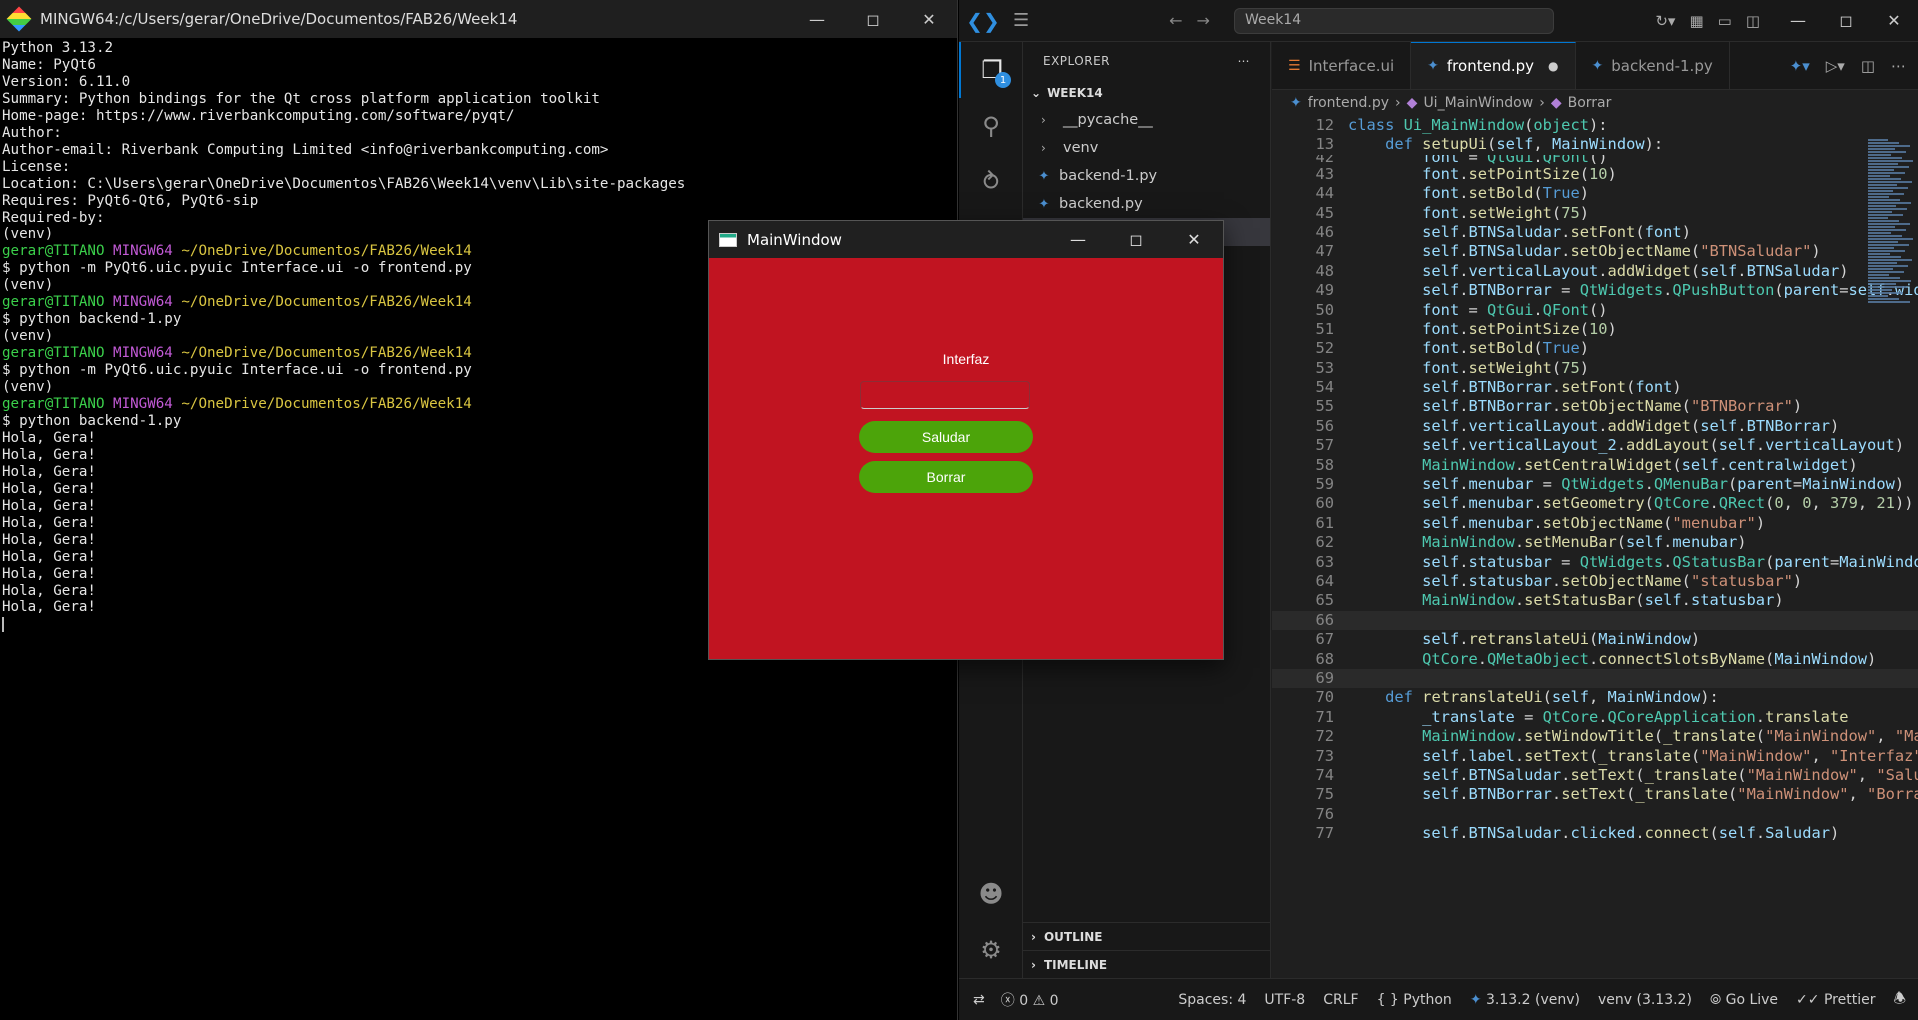 The image size is (1918, 1020). I want to click on prettier-status: ✓✓ Prettier, so click(1835, 1000).